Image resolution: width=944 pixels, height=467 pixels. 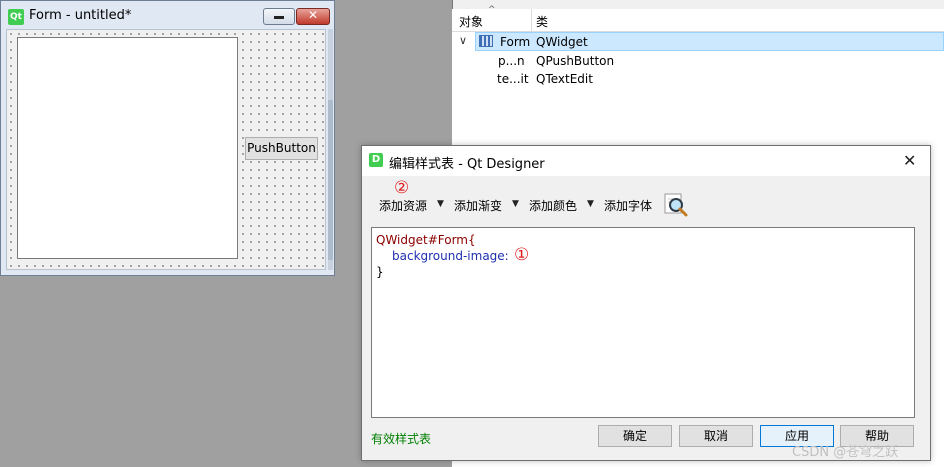 I want to click on tree-row-class: QPushButton, so click(x=575, y=61).